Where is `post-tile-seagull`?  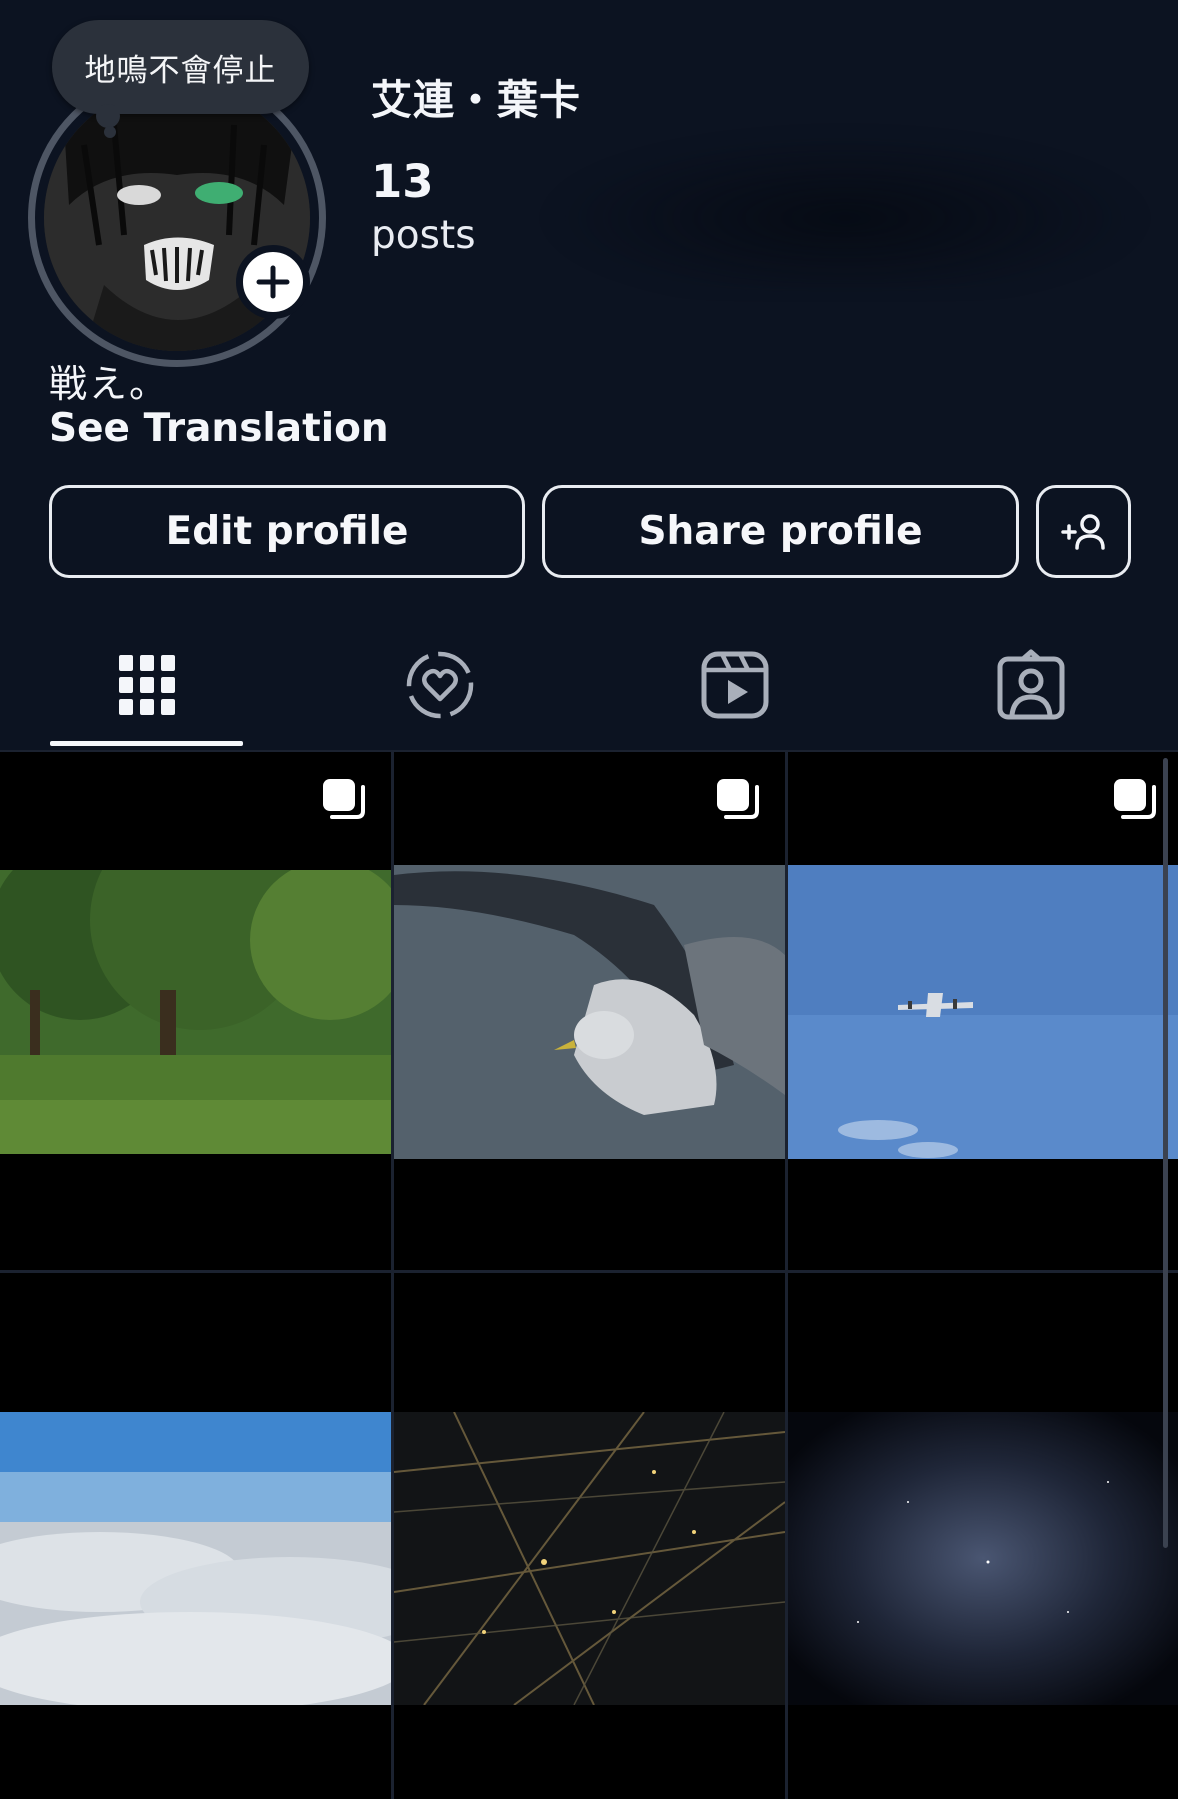
post-tile-seagull is located at coordinates (589, 1011).